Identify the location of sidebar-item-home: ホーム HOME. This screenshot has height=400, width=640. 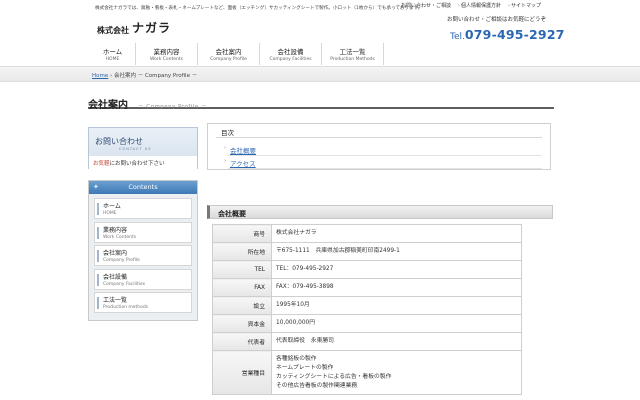
(143, 208).